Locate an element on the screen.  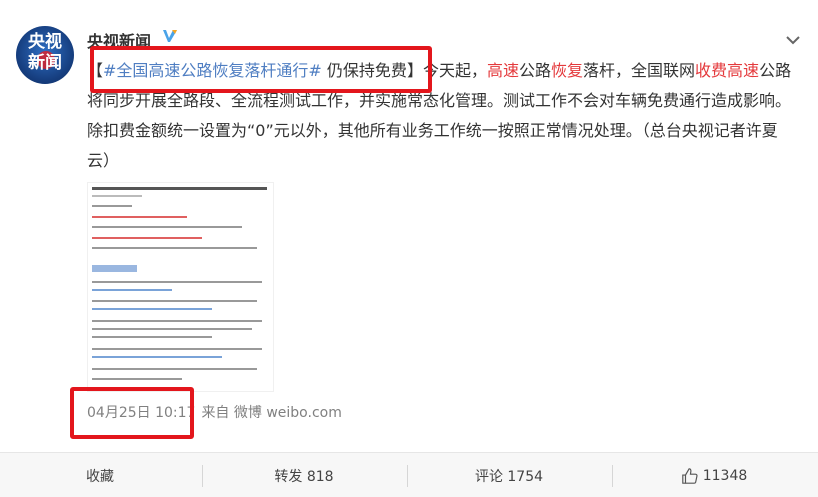
highlight-box-time is located at coordinates (132, 413).